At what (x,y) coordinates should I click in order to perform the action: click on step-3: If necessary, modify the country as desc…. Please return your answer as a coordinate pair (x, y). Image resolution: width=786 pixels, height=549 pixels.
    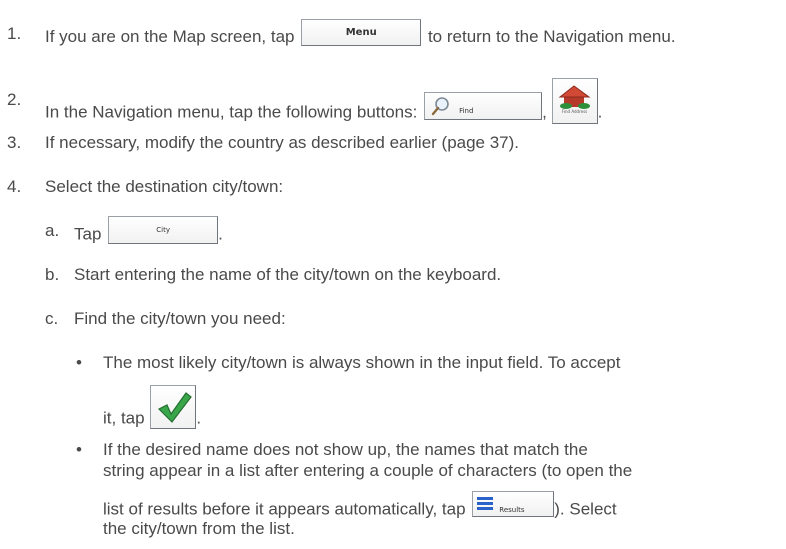
    Looking at the image, I should click on (282, 142).